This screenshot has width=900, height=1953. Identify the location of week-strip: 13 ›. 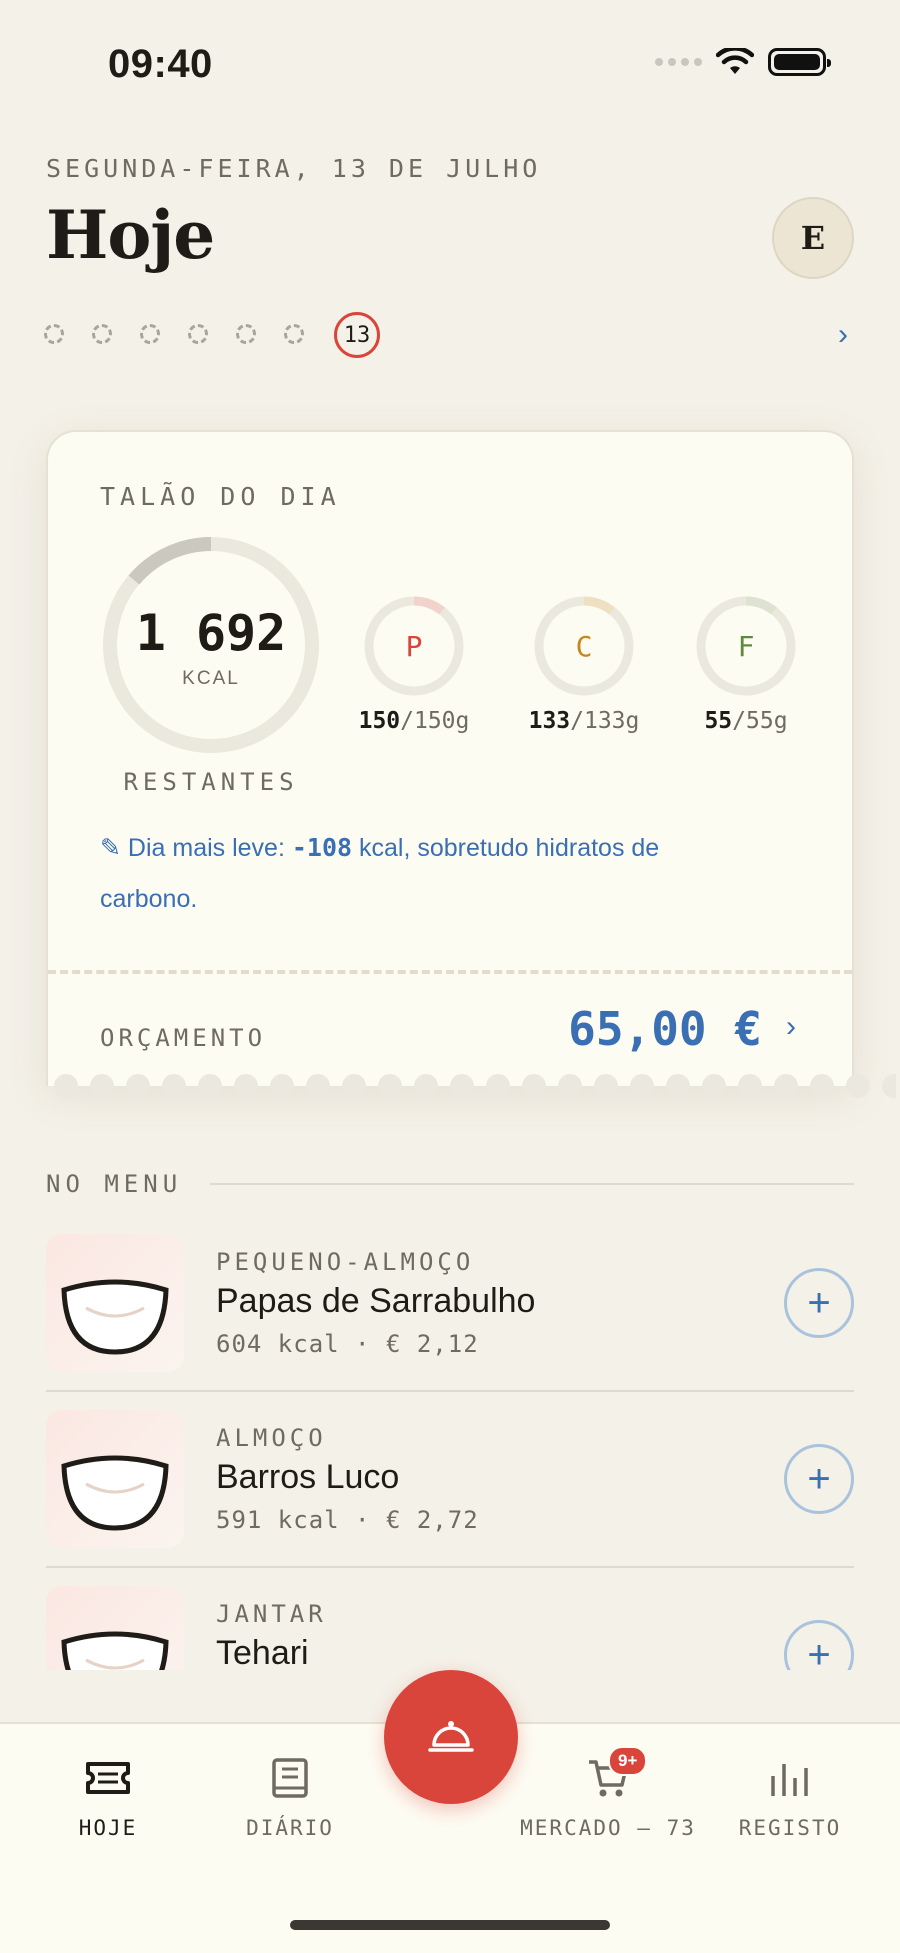
(450, 334).